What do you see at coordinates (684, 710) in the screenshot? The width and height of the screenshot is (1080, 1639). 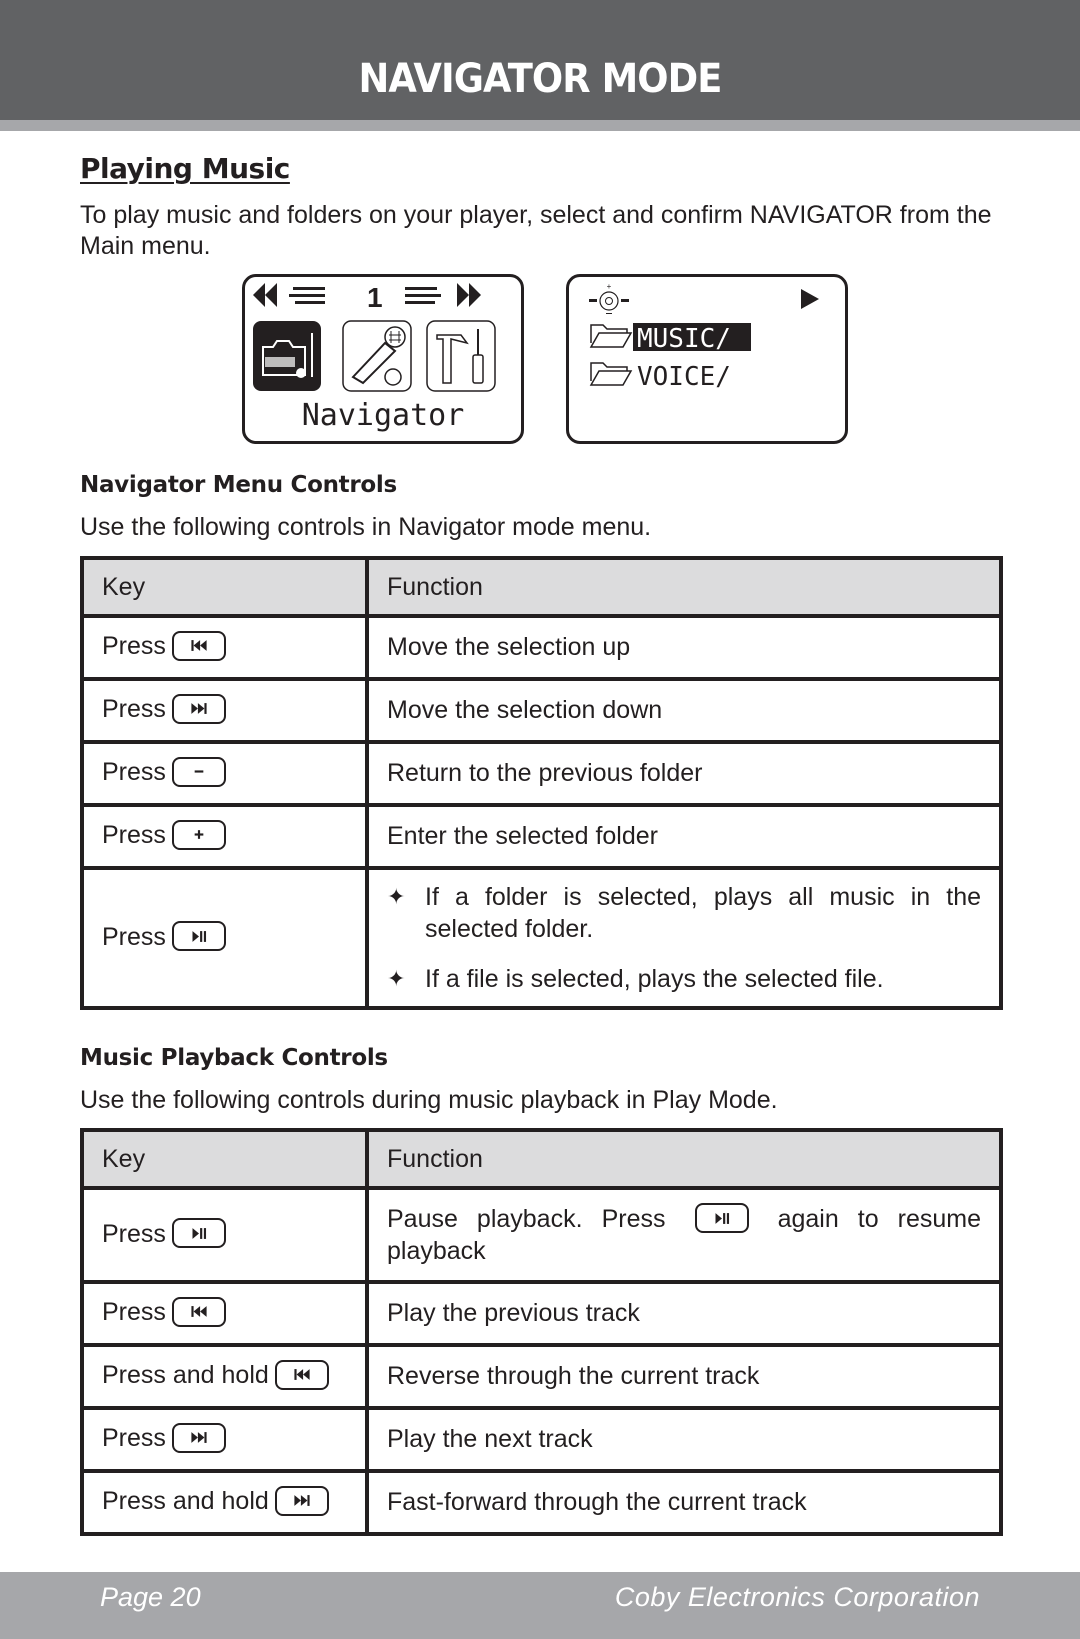 I see `function-cell: Move the selection down` at bounding box center [684, 710].